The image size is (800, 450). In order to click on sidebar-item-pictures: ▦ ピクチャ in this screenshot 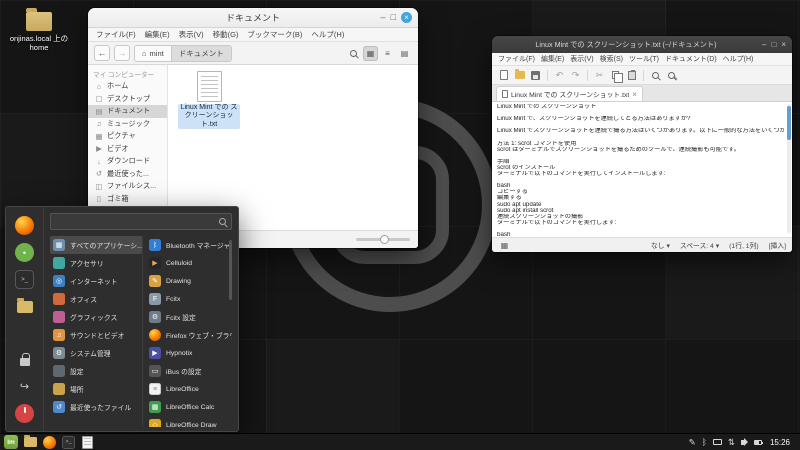, I will do `click(127, 136)`.